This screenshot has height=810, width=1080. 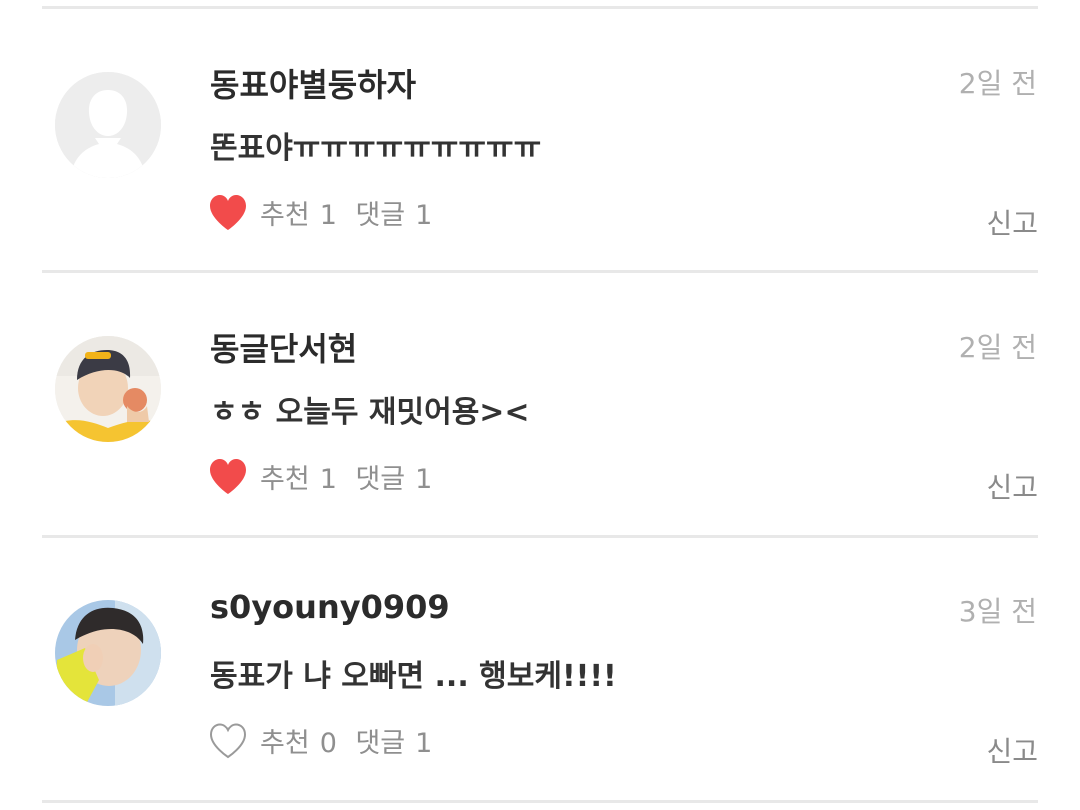 I want to click on like-count: 0, so click(x=328, y=743).